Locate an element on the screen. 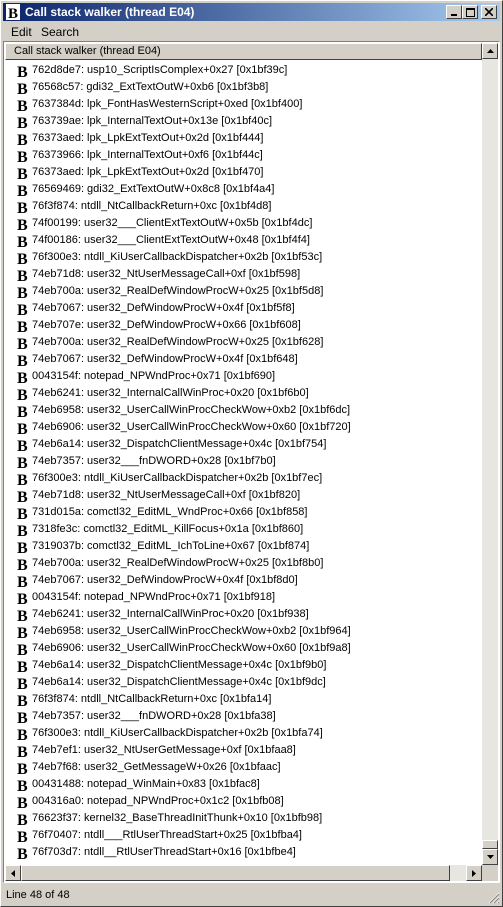 The height and width of the screenshot is (907, 503). scroll-right-button is located at coordinates (474, 873).